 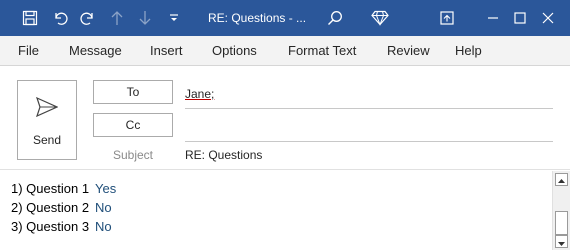 I want to click on to-field-value: Jane;, so click(x=199, y=94).